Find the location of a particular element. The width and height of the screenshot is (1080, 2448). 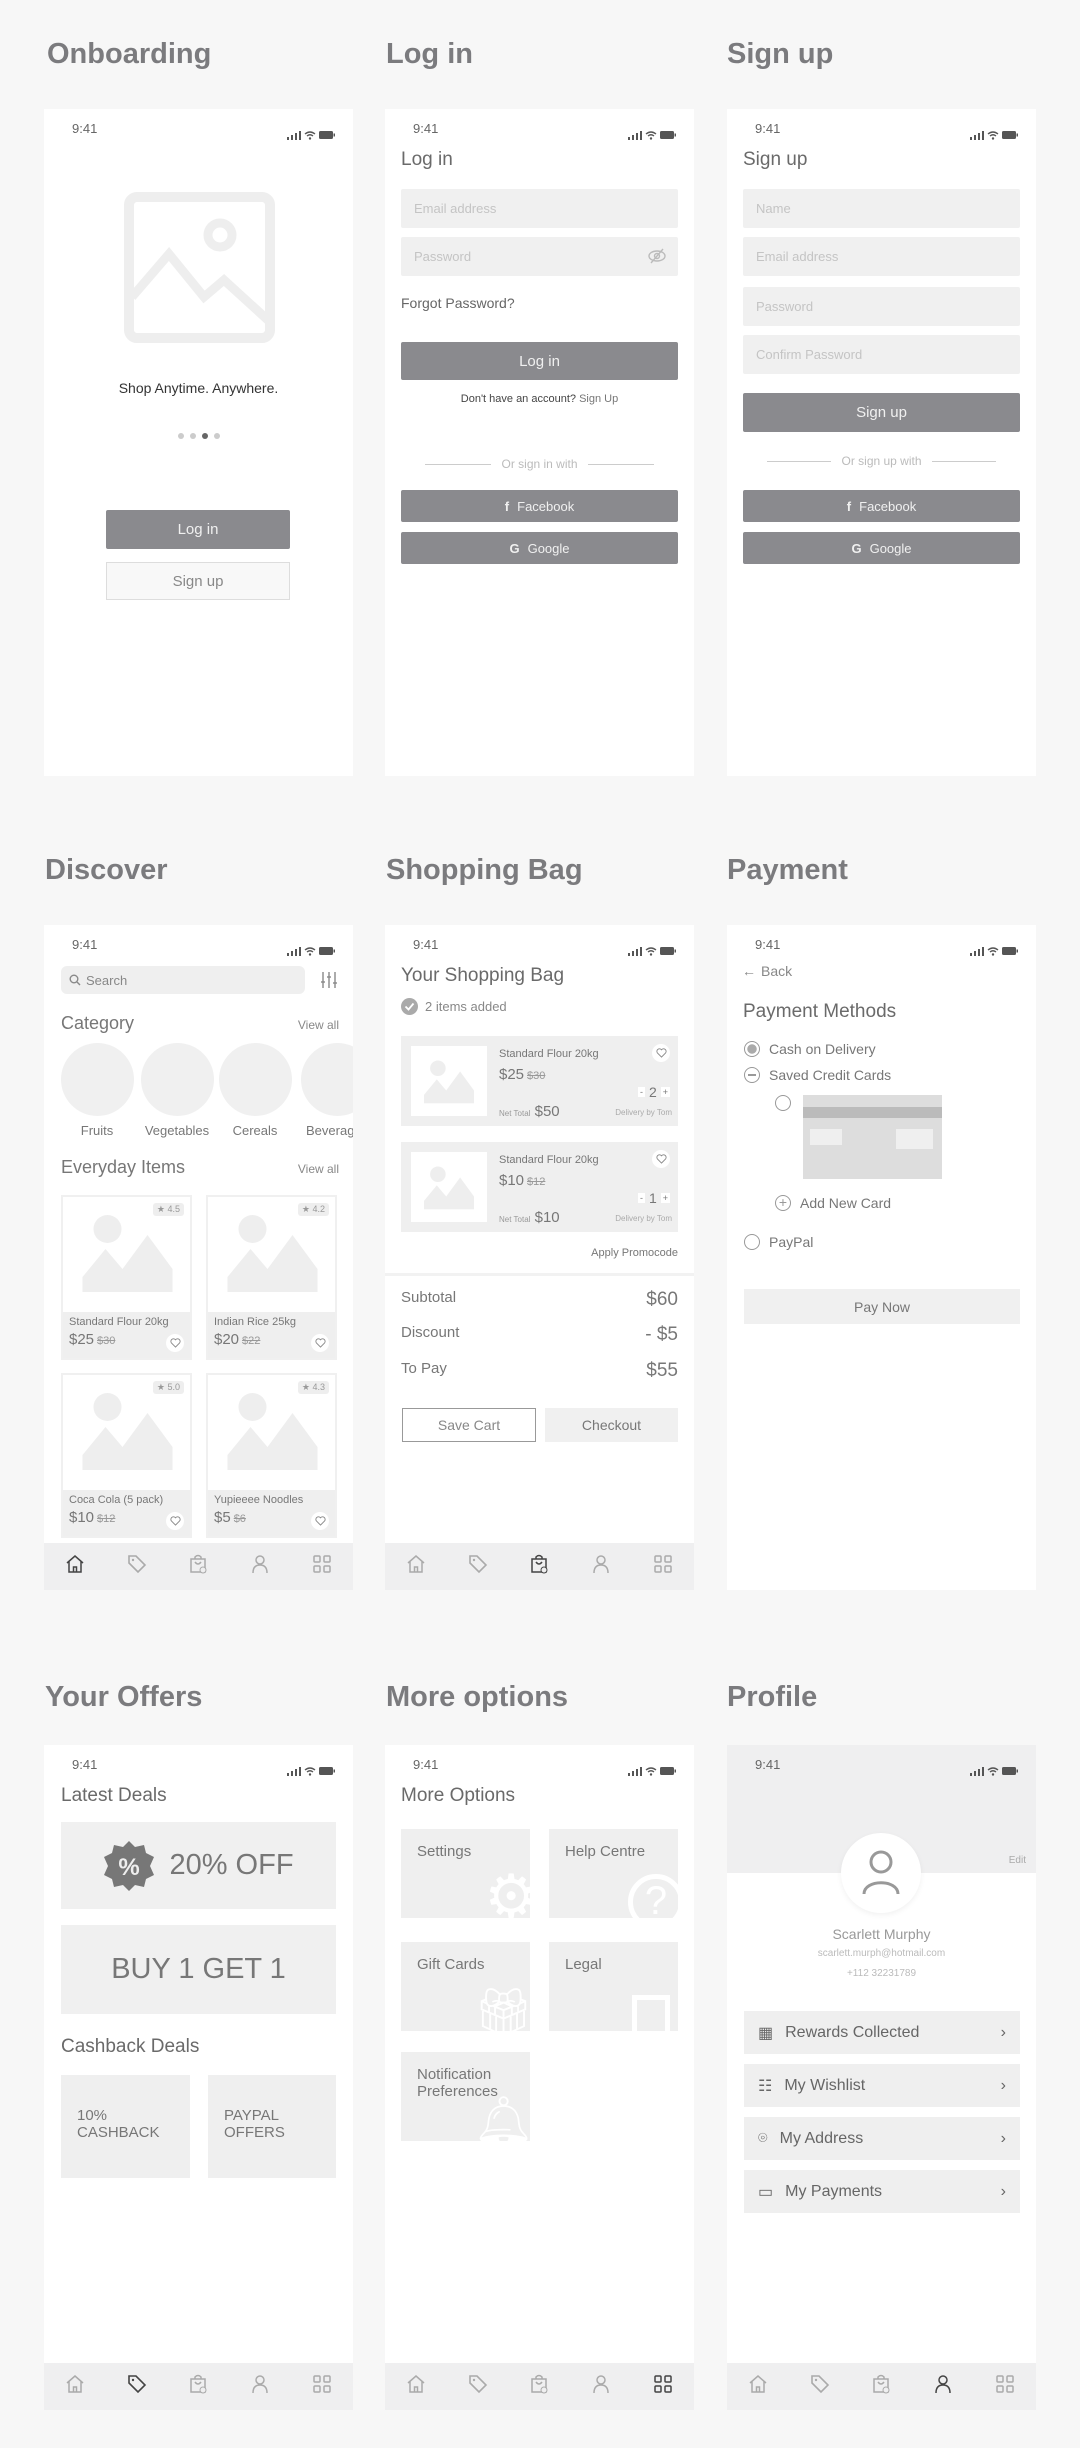

tile-gift-cards: Gift Cards 🎁︎ is located at coordinates (465, 1986).